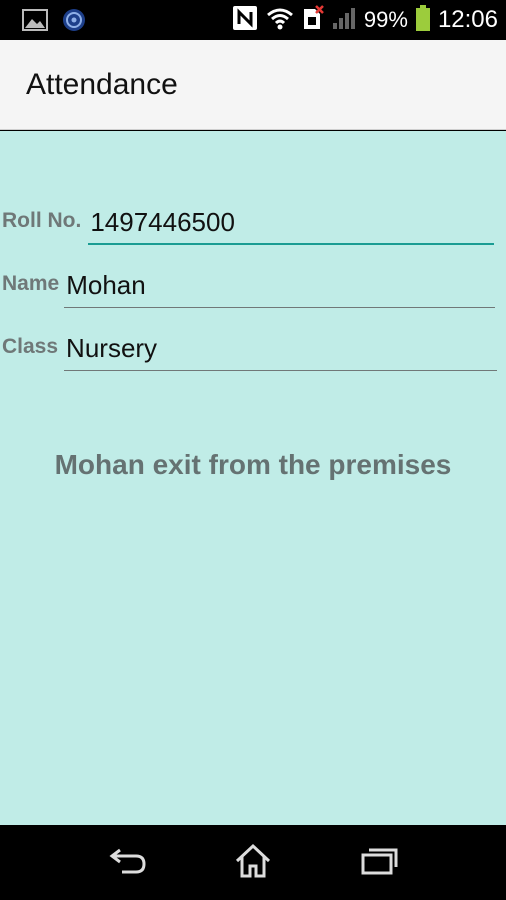 The height and width of the screenshot is (900, 506). Describe the element at coordinates (102, 84) in the screenshot. I see `app-title: Attendance` at that location.